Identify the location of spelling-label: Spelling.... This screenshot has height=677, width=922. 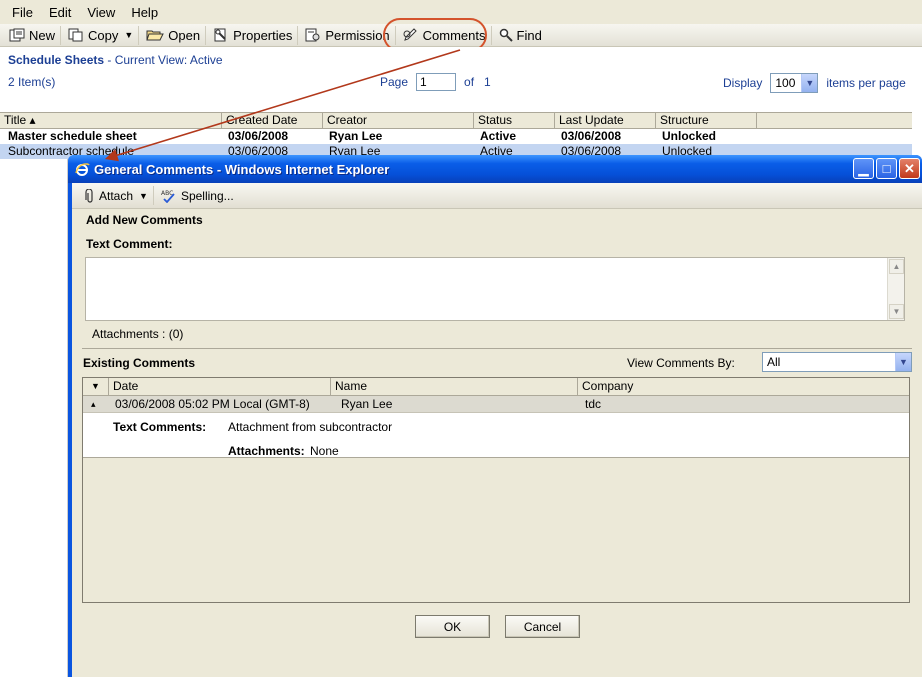
(207, 195).